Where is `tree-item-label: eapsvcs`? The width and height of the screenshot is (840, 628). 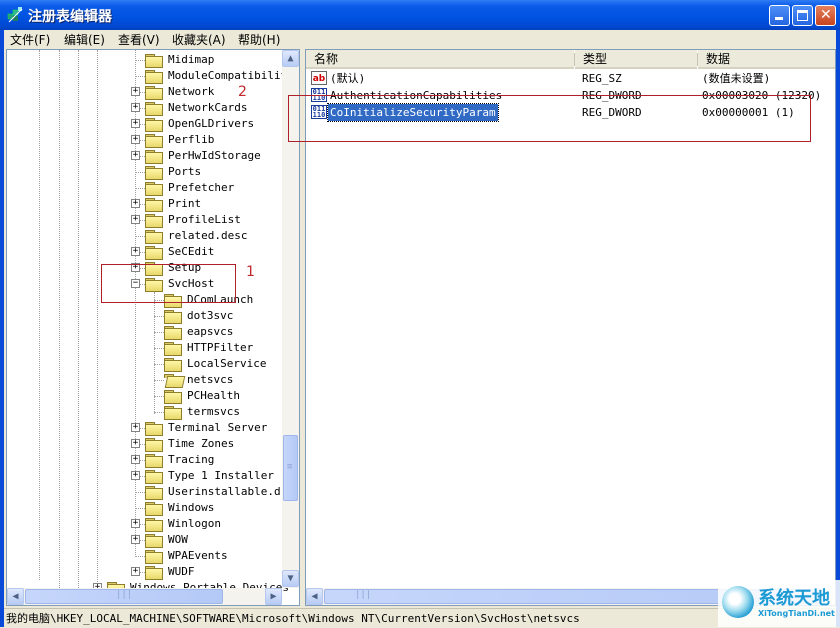 tree-item-label: eapsvcs is located at coordinates (210, 331).